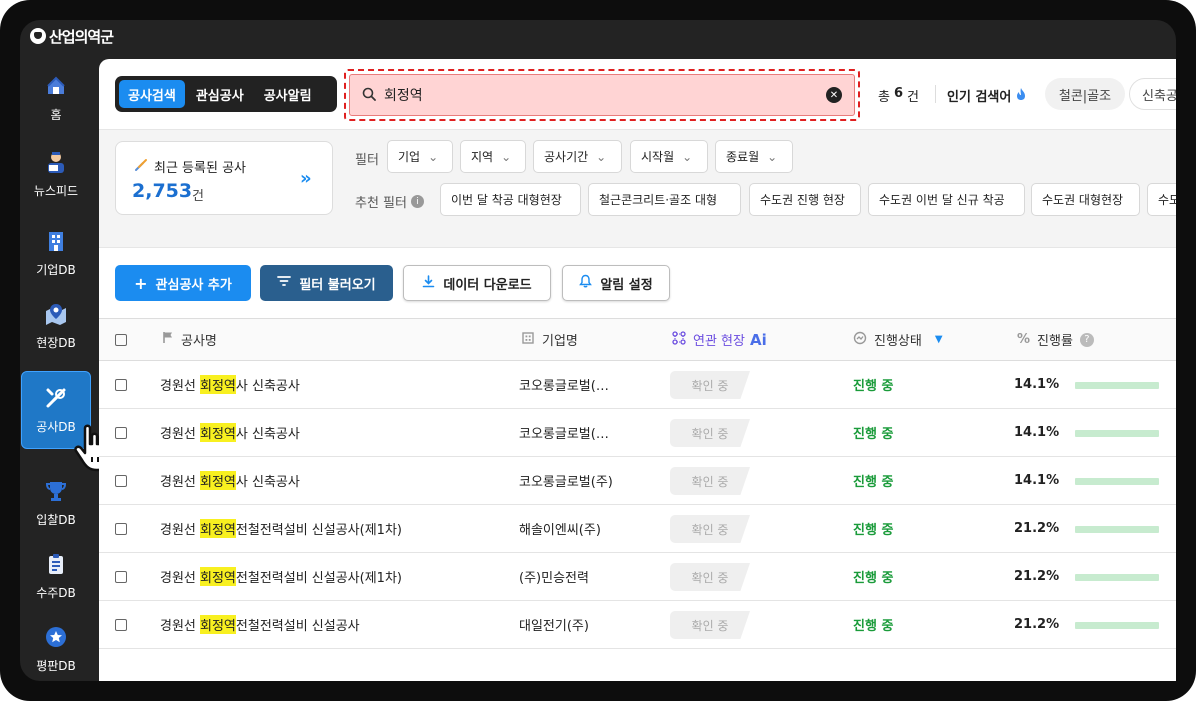  What do you see at coordinates (260, 624) in the screenshot?
I see `construction-name: 경원선 회정역 전철전력설비 신설공사` at bounding box center [260, 624].